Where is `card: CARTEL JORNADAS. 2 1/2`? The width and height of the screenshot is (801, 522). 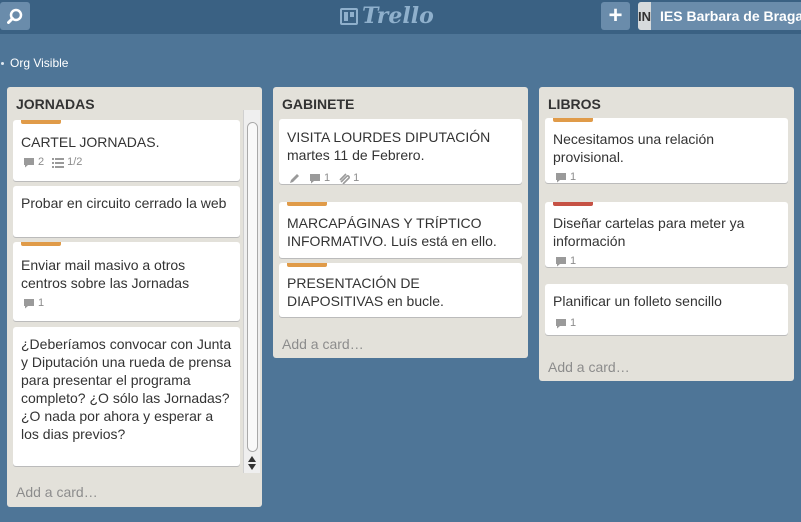 card: CARTEL JORNADAS. 2 1/2 is located at coordinates (126, 150).